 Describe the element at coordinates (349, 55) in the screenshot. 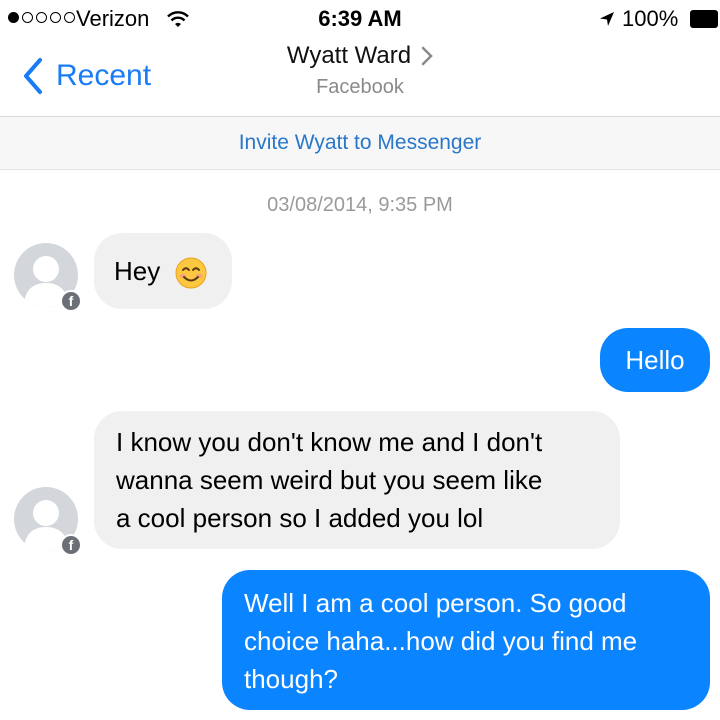

I see `contact-name: Wyatt Ward` at that location.